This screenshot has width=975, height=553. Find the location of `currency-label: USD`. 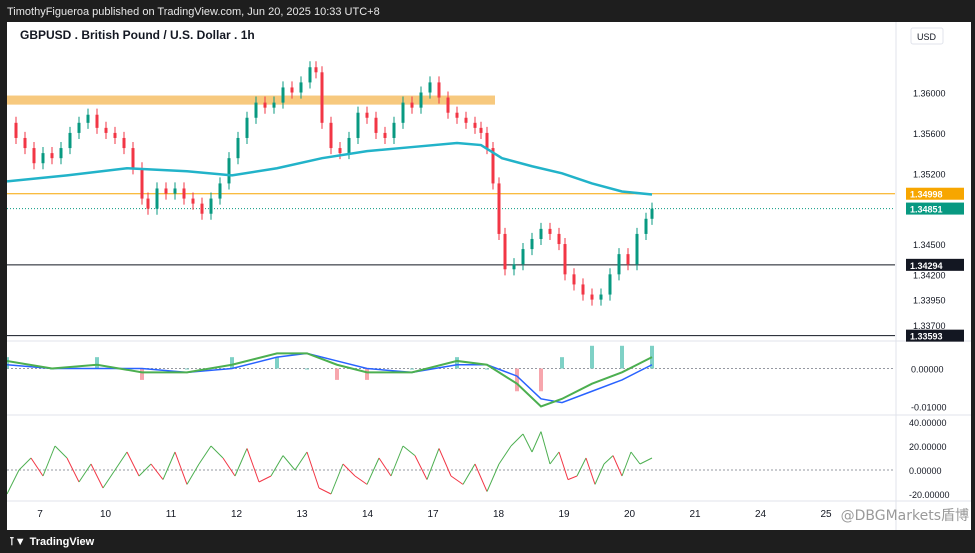

currency-label: USD is located at coordinates (927, 37).